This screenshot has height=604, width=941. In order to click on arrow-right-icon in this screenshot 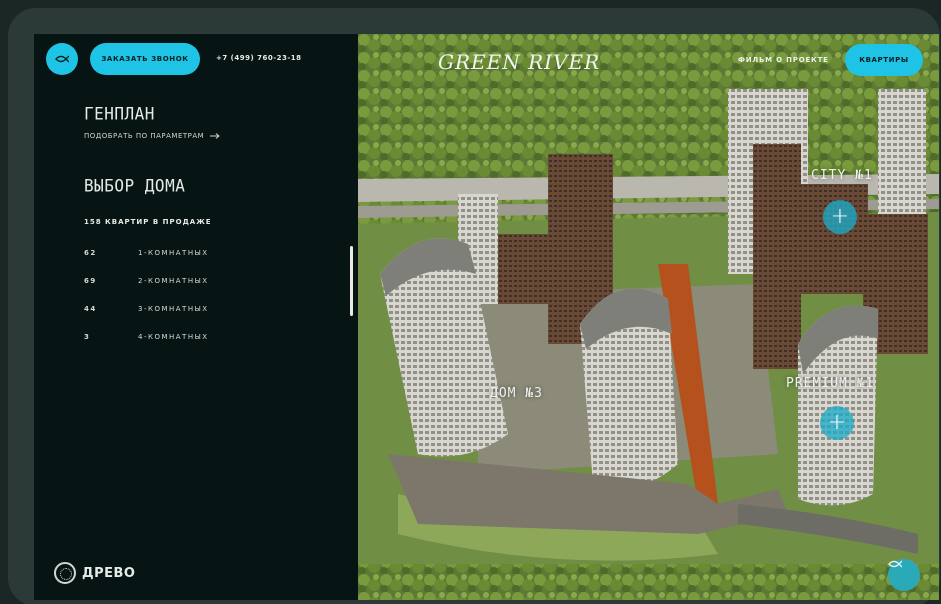, I will do `click(215, 136)`.